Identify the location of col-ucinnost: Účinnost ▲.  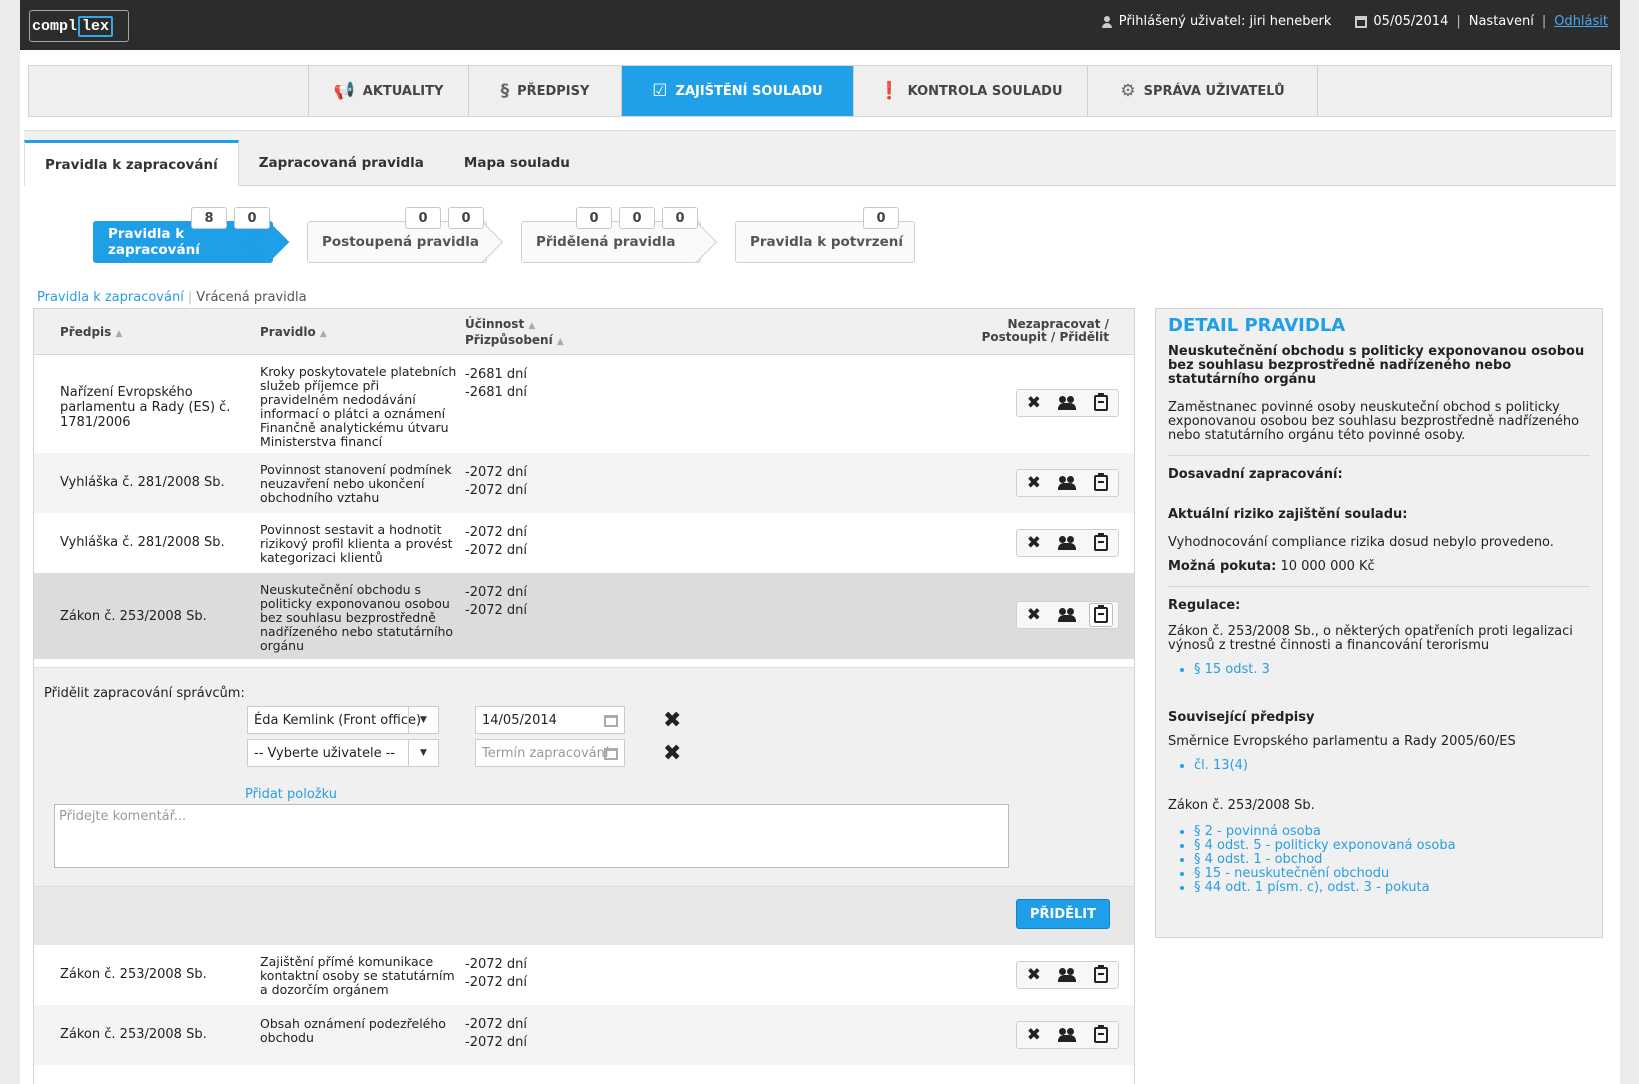
(500, 324).